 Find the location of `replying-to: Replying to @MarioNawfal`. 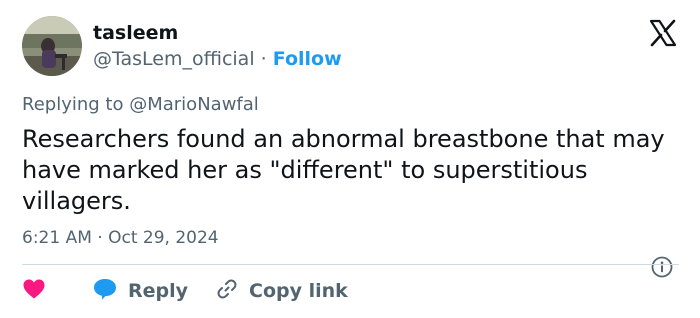

replying-to: Replying to @MarioNawfal is located at coordinates (140, 104).